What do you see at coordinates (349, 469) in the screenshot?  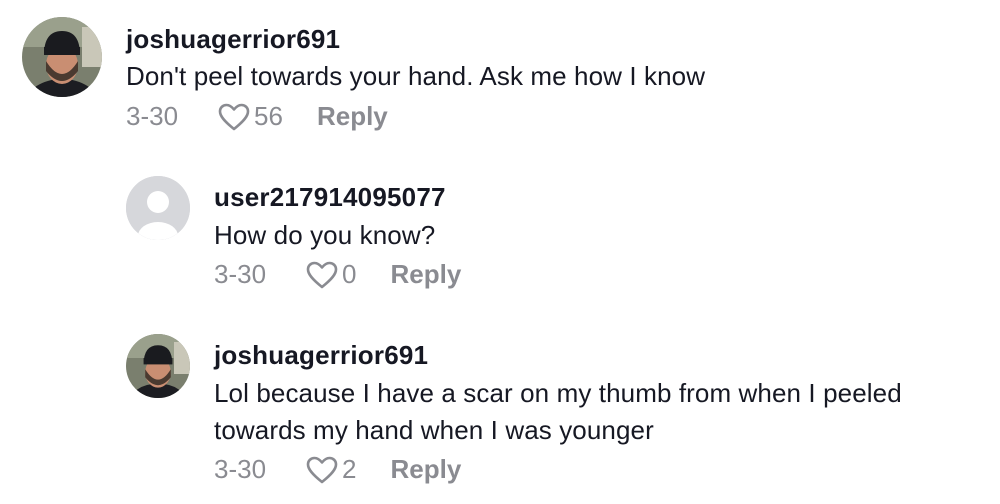 I see `like-count: 2` at bounding box center [349, 469].